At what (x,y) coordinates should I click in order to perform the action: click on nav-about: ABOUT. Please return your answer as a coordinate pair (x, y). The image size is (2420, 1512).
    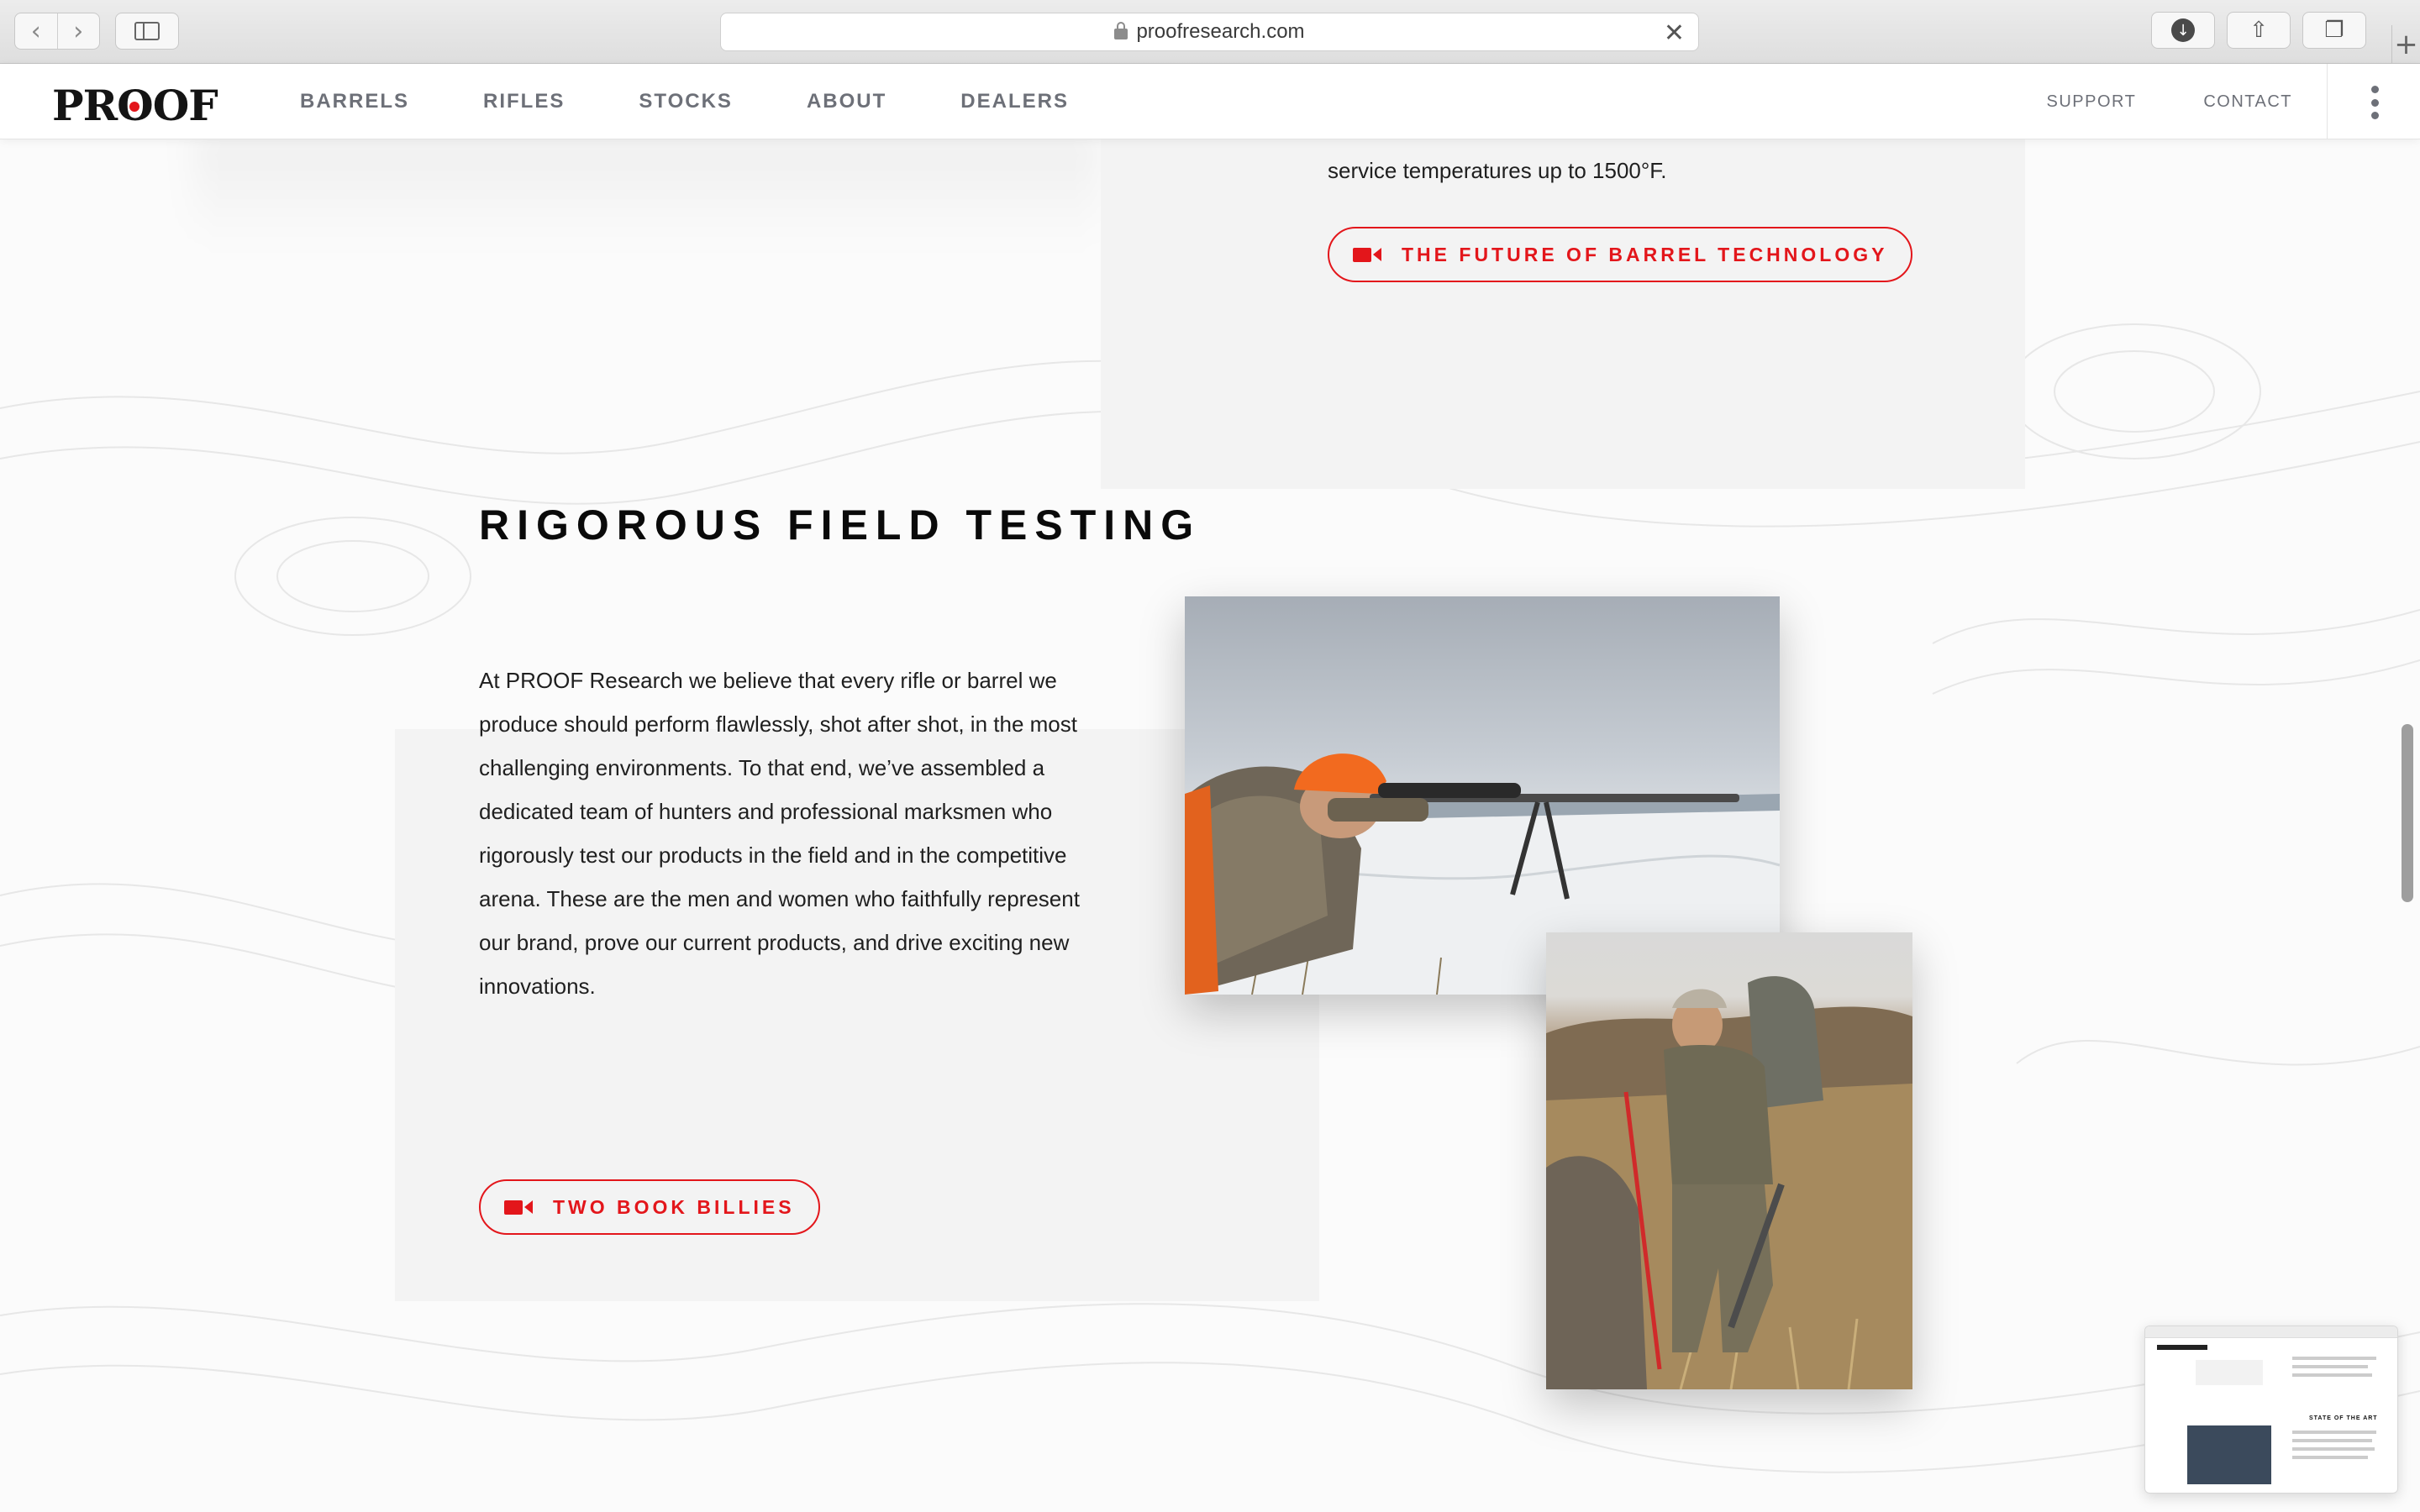
    Looking at the image, I should click on (846, 101).